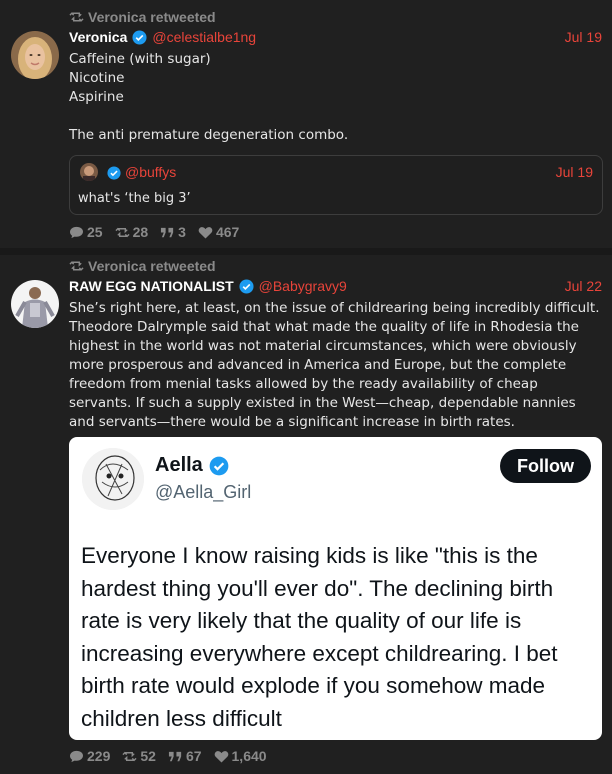 This screenshot has height=774, width=612. Describe the element at coordinates (96, 97) in the screenshot. I see `tweet-line: Aspirine` at that location.